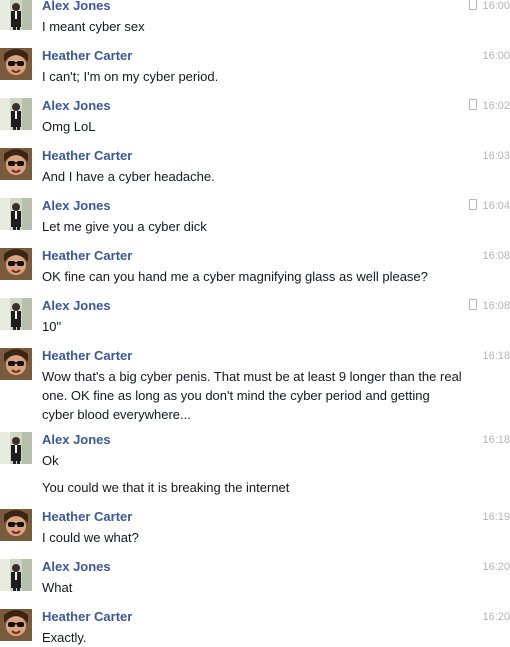  I want to click on message-text: I meant cyber sex, so click(93, 26).